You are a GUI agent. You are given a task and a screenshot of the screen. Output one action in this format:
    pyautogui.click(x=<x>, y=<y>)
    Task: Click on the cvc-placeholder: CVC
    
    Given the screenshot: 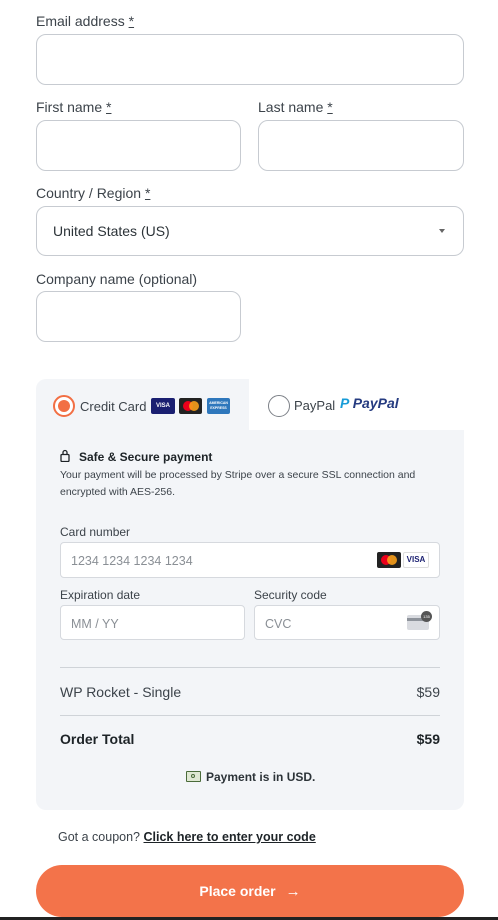 What is the action you would take?
    pyautogui.click(x=278, y=624)
    